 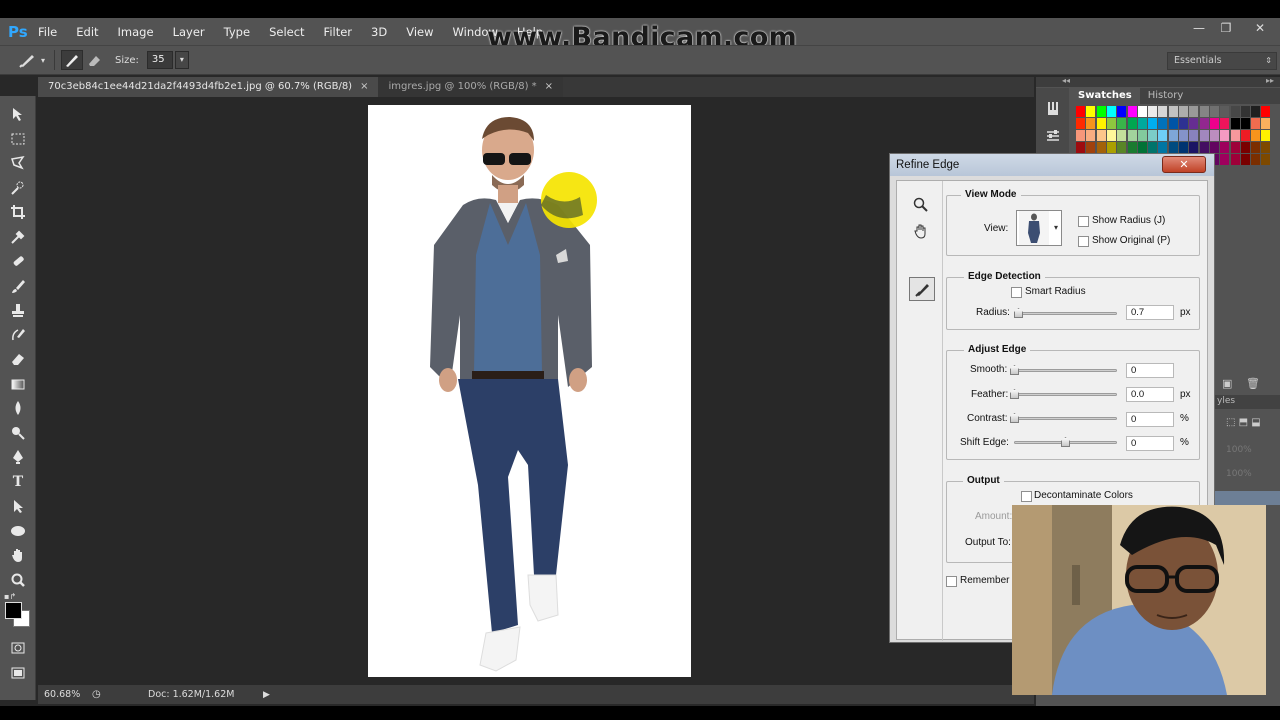 What do you see at coordinates (18, 482) in the screenshot?
I see `type-tool-icon: T` at bounding box center [18, 482].